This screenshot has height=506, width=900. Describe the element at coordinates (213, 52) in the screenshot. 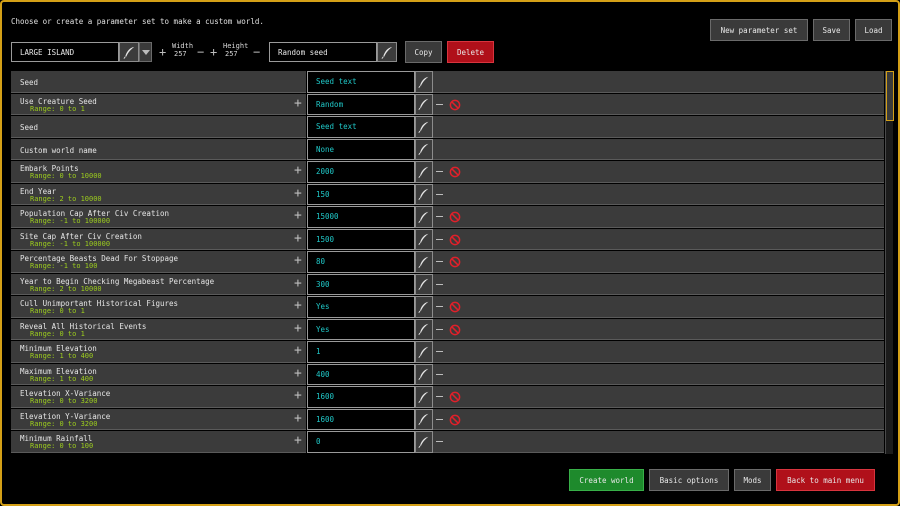

I see `height-increase-button: +` at that location.